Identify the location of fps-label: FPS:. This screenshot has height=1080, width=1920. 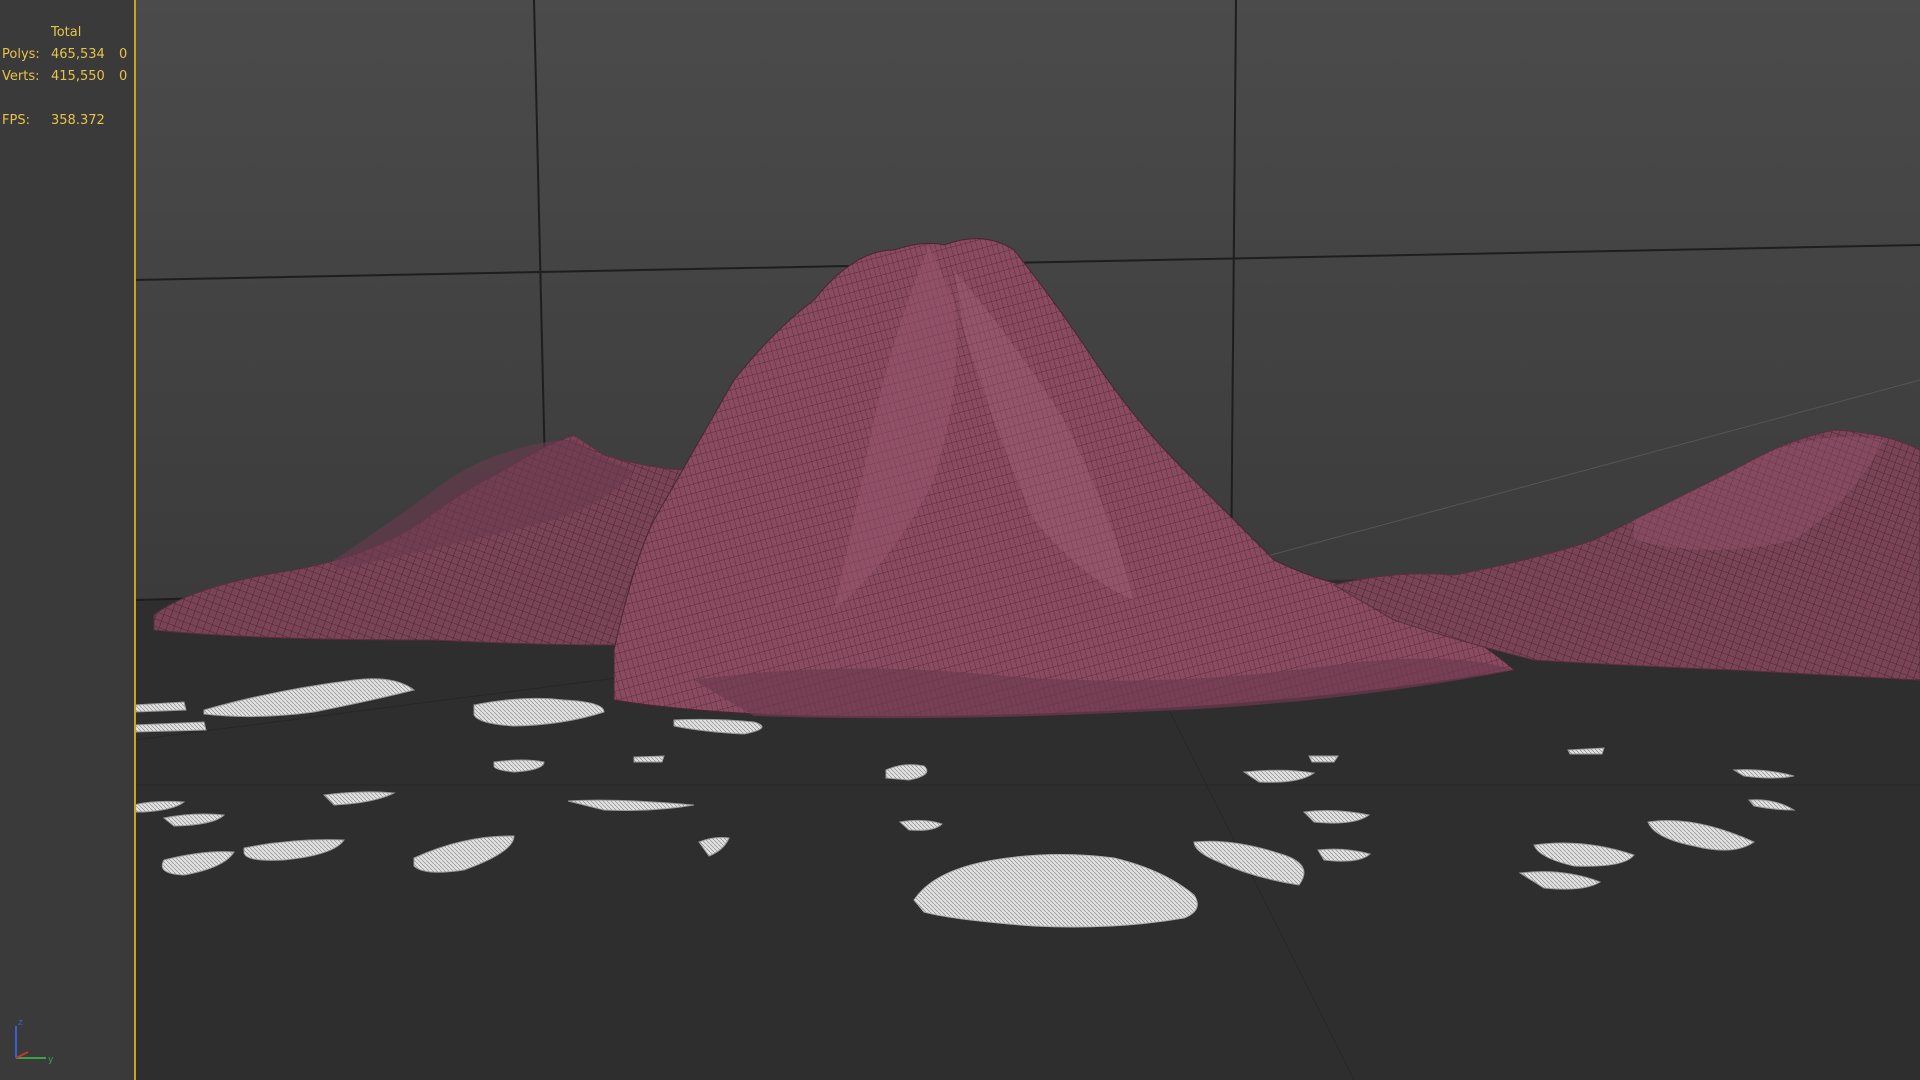
(16, 120).